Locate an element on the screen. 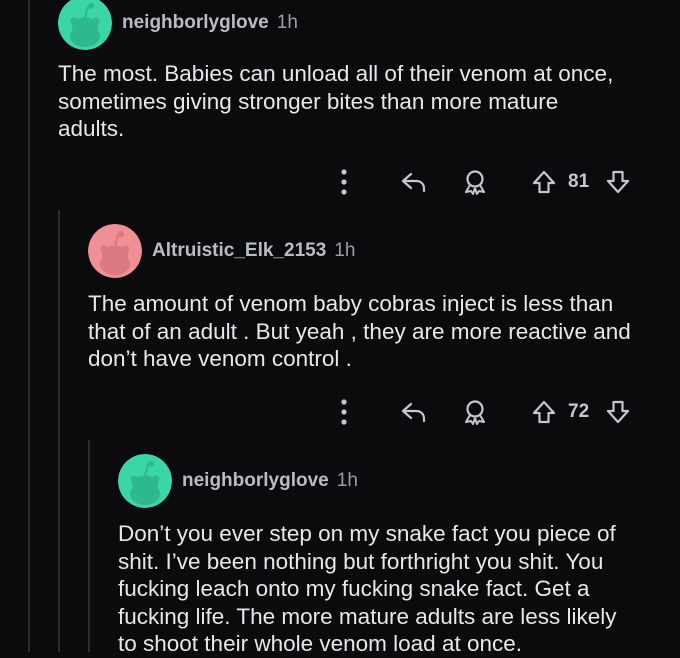 The image size is (680, 658). username: Altruistic_Elk_2153 is located at coordinates (239, 251).